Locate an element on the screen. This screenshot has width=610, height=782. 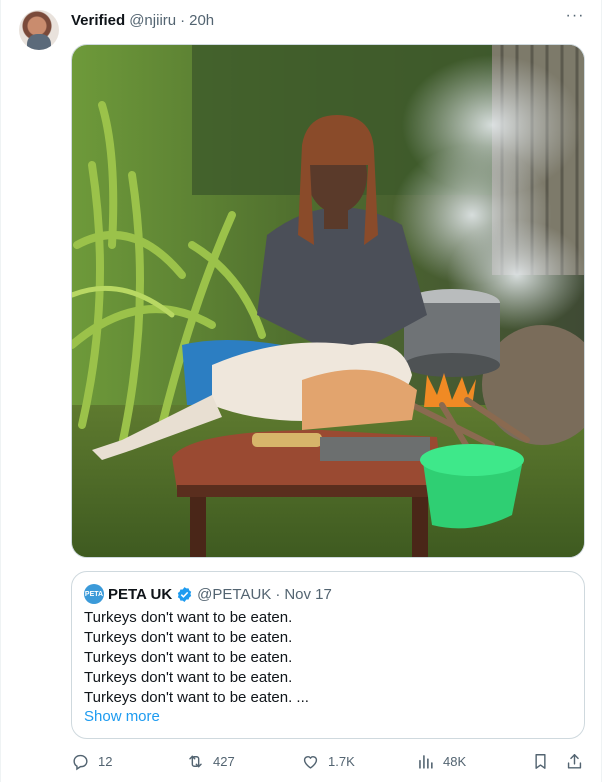
like-icon is located at coordinates (310, 762).